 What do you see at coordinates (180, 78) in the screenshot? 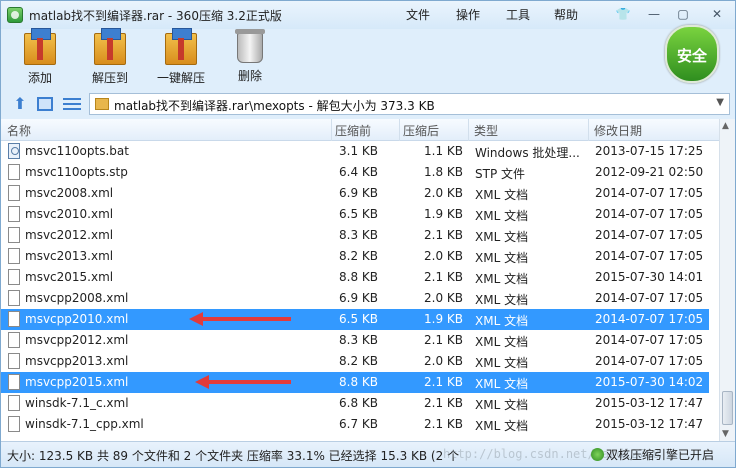
I see `one-click-extract-label: 一键解压` at bounding box center [180, 78].